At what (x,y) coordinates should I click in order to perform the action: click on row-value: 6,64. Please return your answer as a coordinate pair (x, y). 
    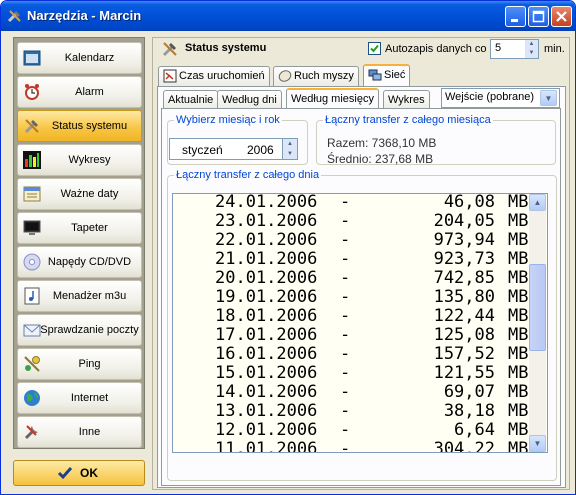
    Looking at the image, I should click on (474, 430).